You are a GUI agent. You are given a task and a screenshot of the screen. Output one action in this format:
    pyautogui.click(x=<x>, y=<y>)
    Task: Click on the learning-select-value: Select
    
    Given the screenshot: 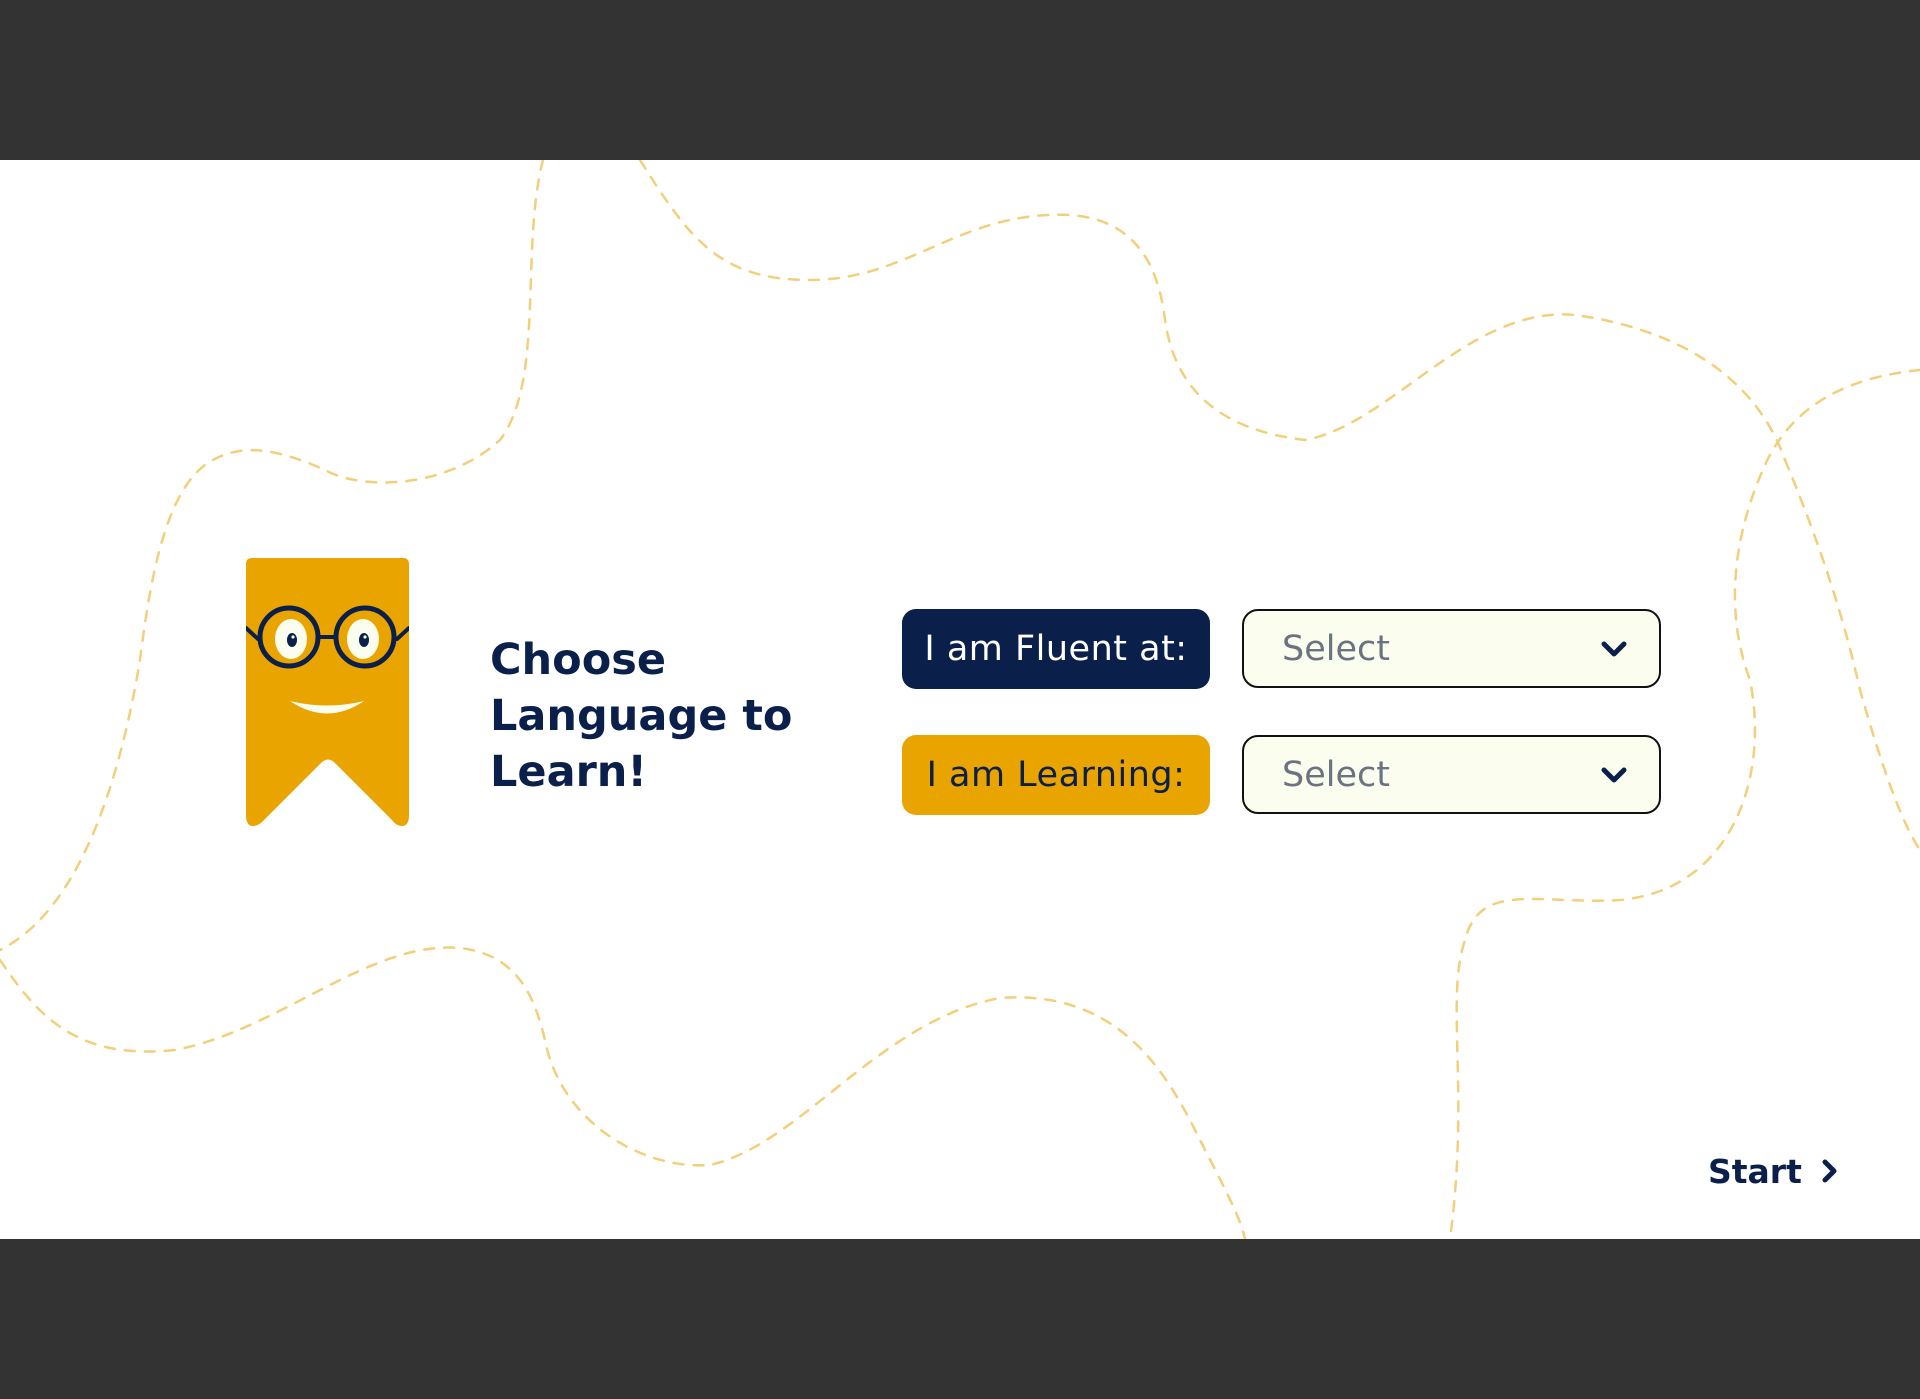 What is the action you would take?
    pyautogui.click(x=1336, y=774)
    